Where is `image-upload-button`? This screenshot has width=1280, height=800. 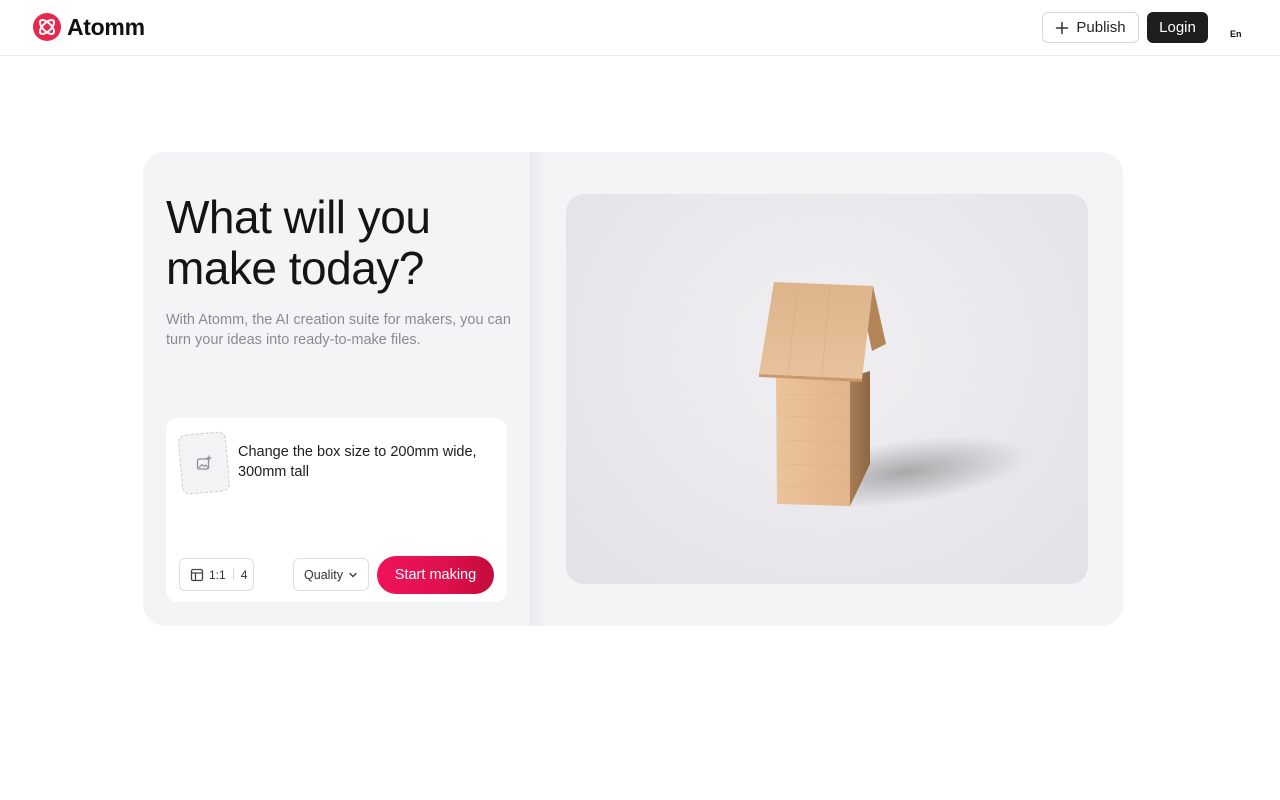
image-upload-button is located at coordinates (204, 463).